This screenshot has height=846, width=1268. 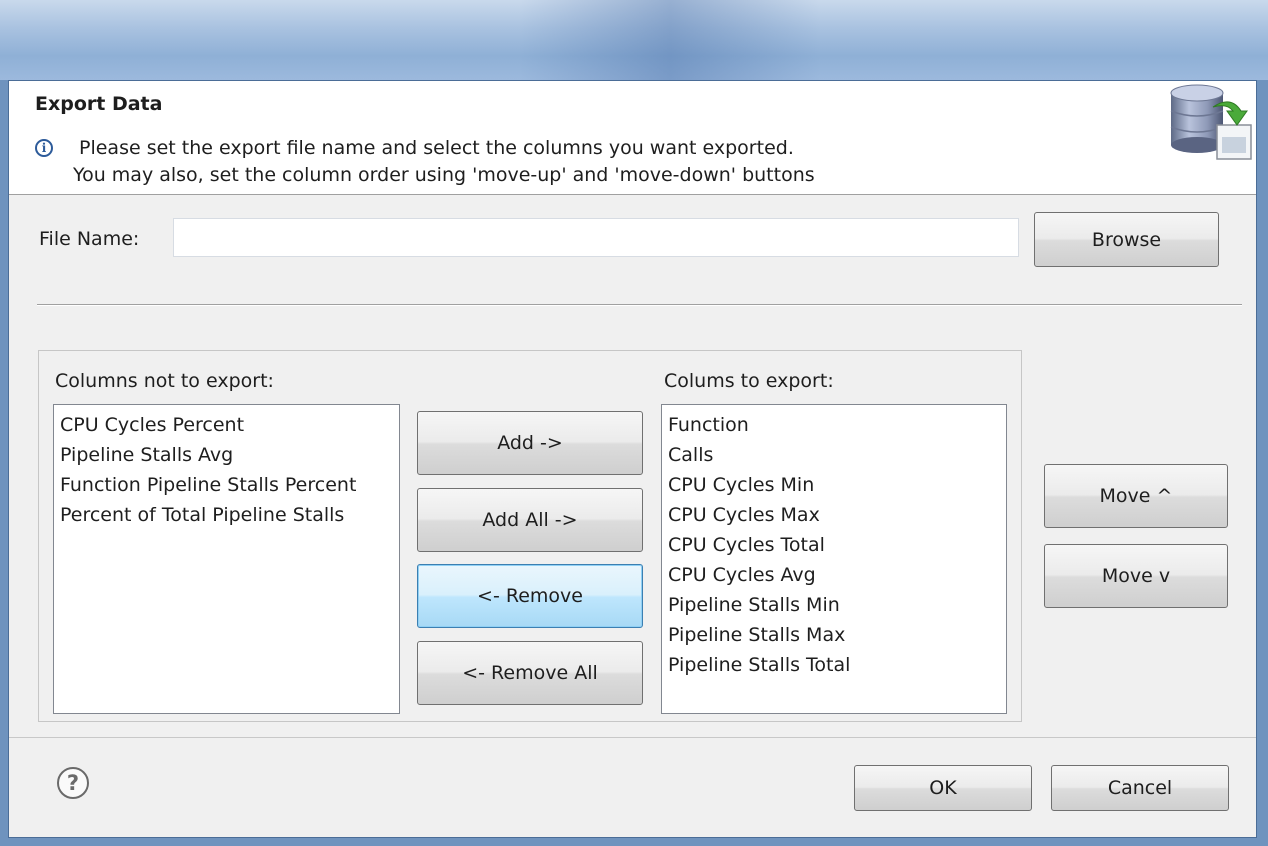 I want to click on list-item: CPU Cycles Max, so click(x=834, y=516).